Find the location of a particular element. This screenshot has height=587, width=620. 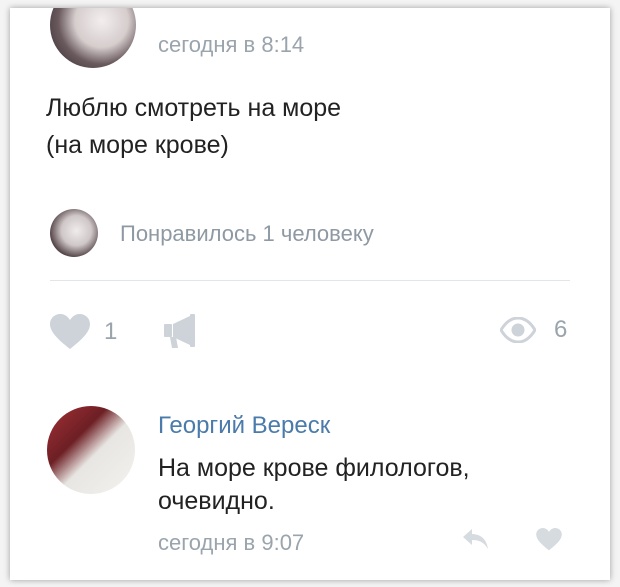

post-text-line: (на море крове) is located at coordinates (137, 145).